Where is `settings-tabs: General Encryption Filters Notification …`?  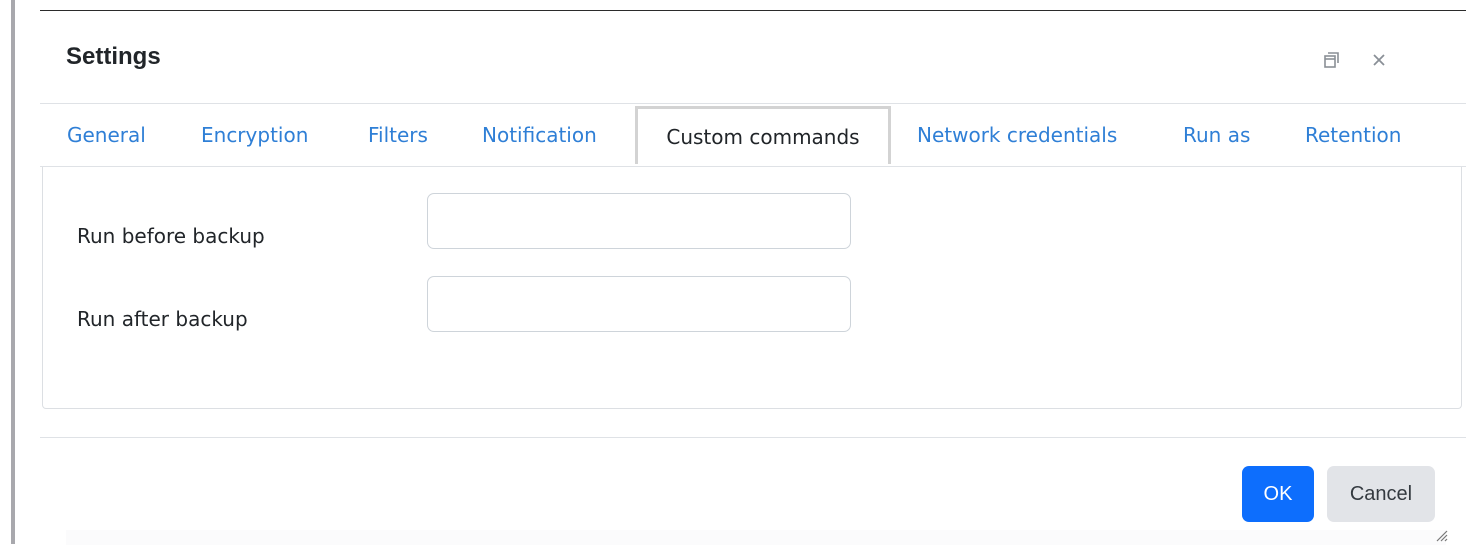
settings-tabs: General Encryption Filters Notification … is located at coordinates (753, 135).